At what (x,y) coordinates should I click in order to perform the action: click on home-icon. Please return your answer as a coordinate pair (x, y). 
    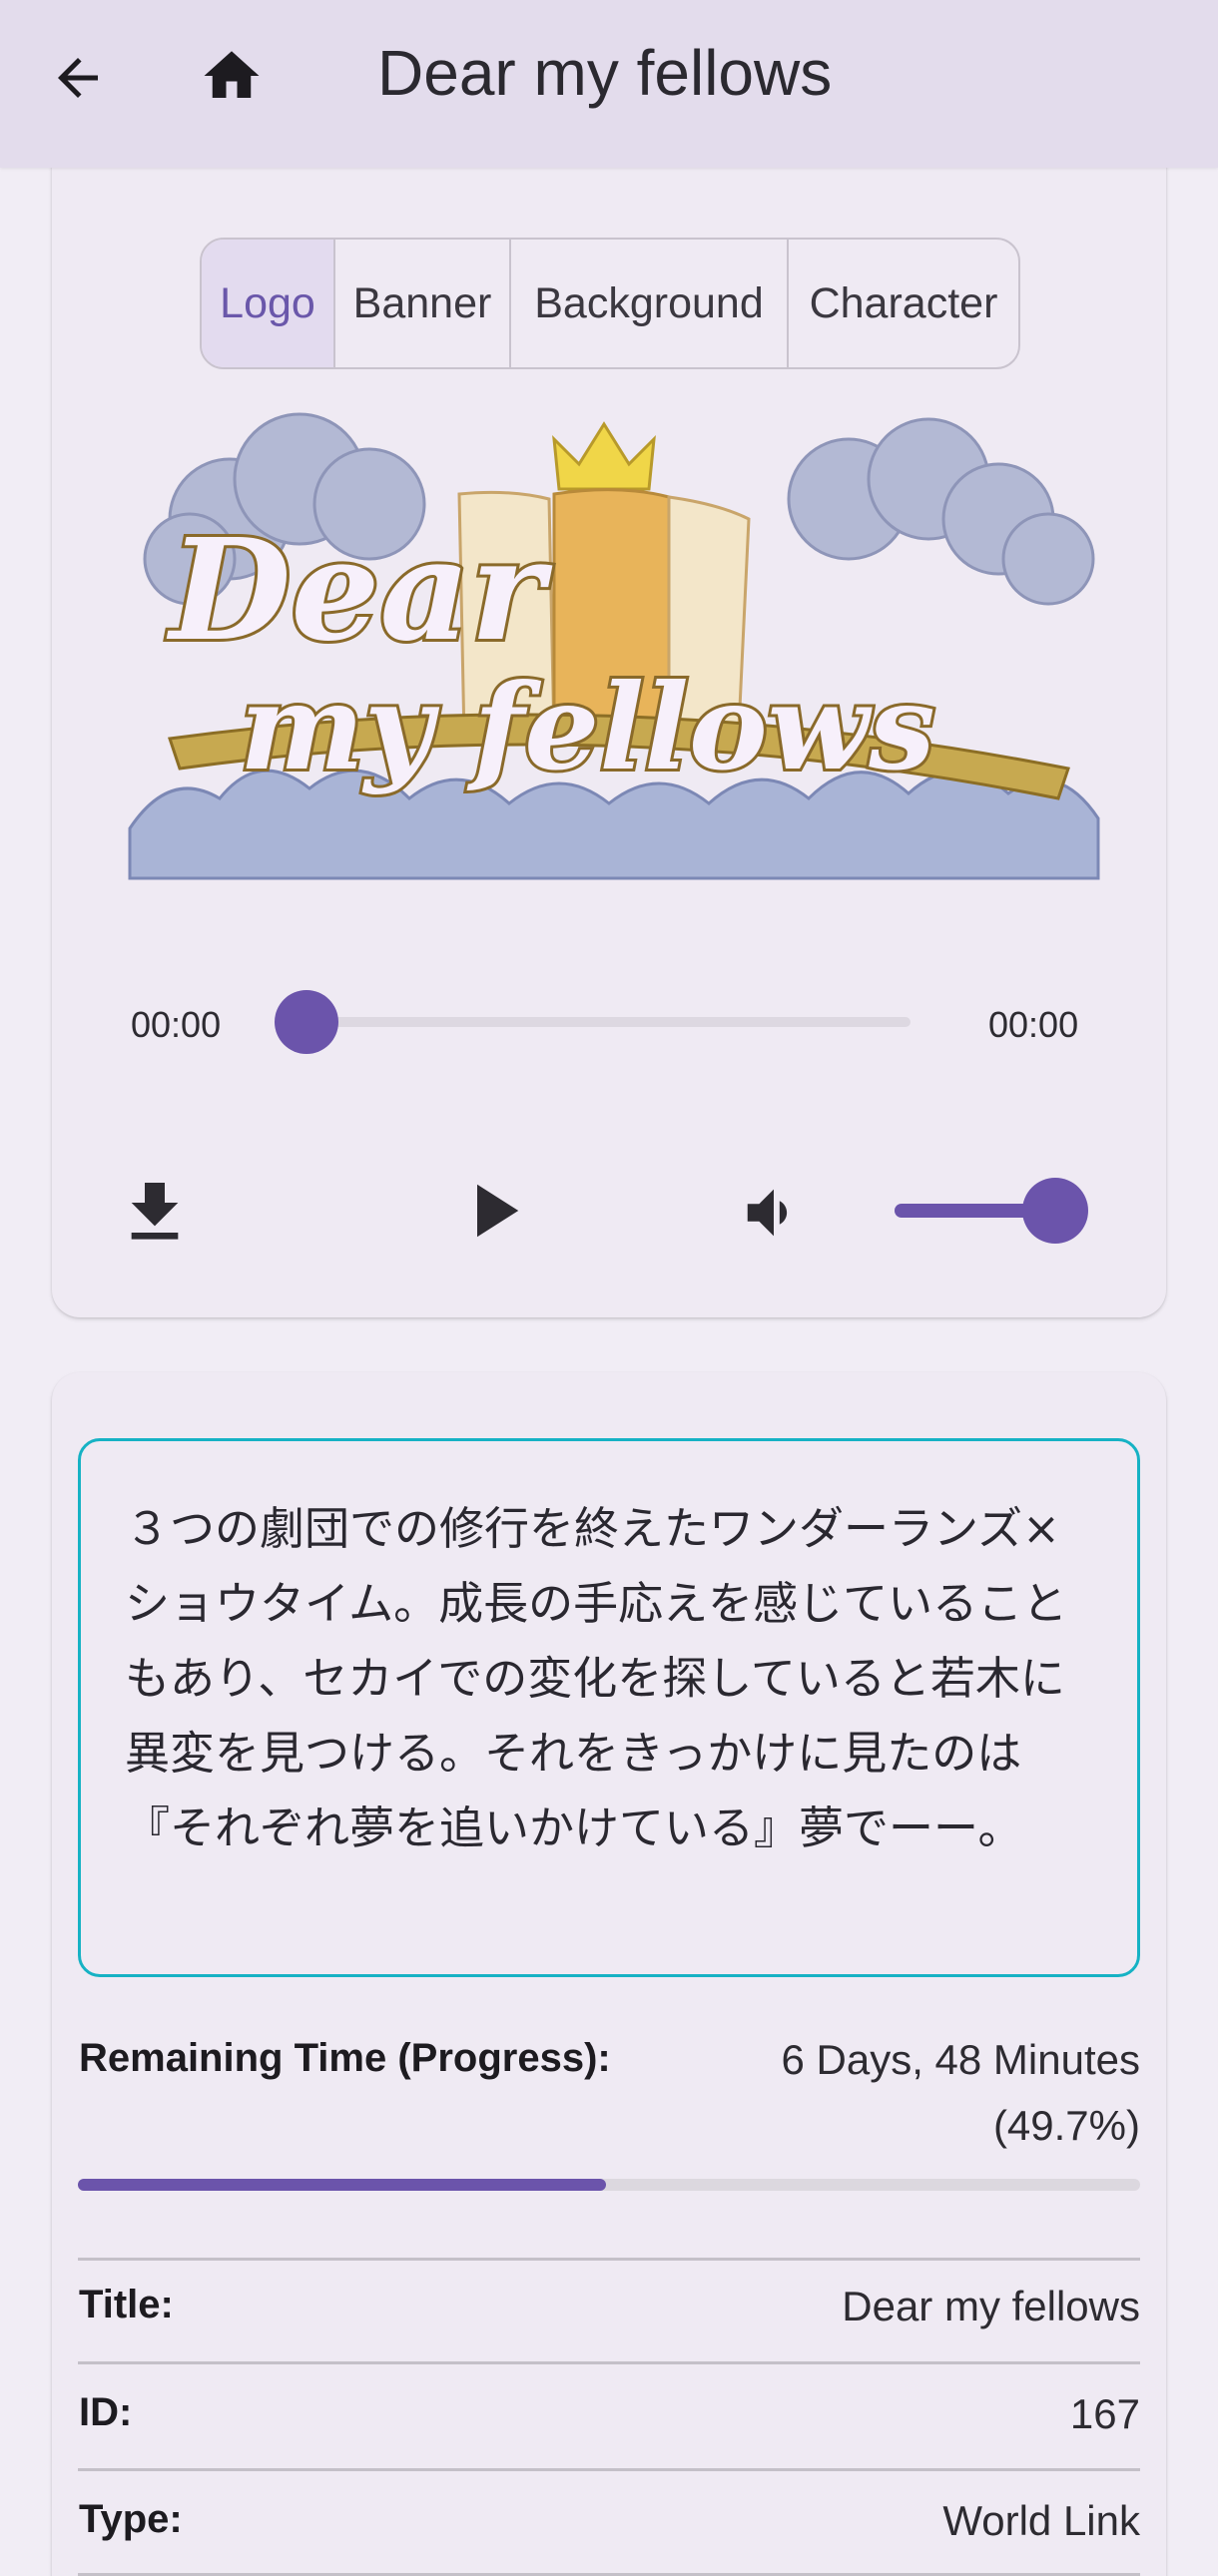
    Looking at the image, I should click on (232, 75).